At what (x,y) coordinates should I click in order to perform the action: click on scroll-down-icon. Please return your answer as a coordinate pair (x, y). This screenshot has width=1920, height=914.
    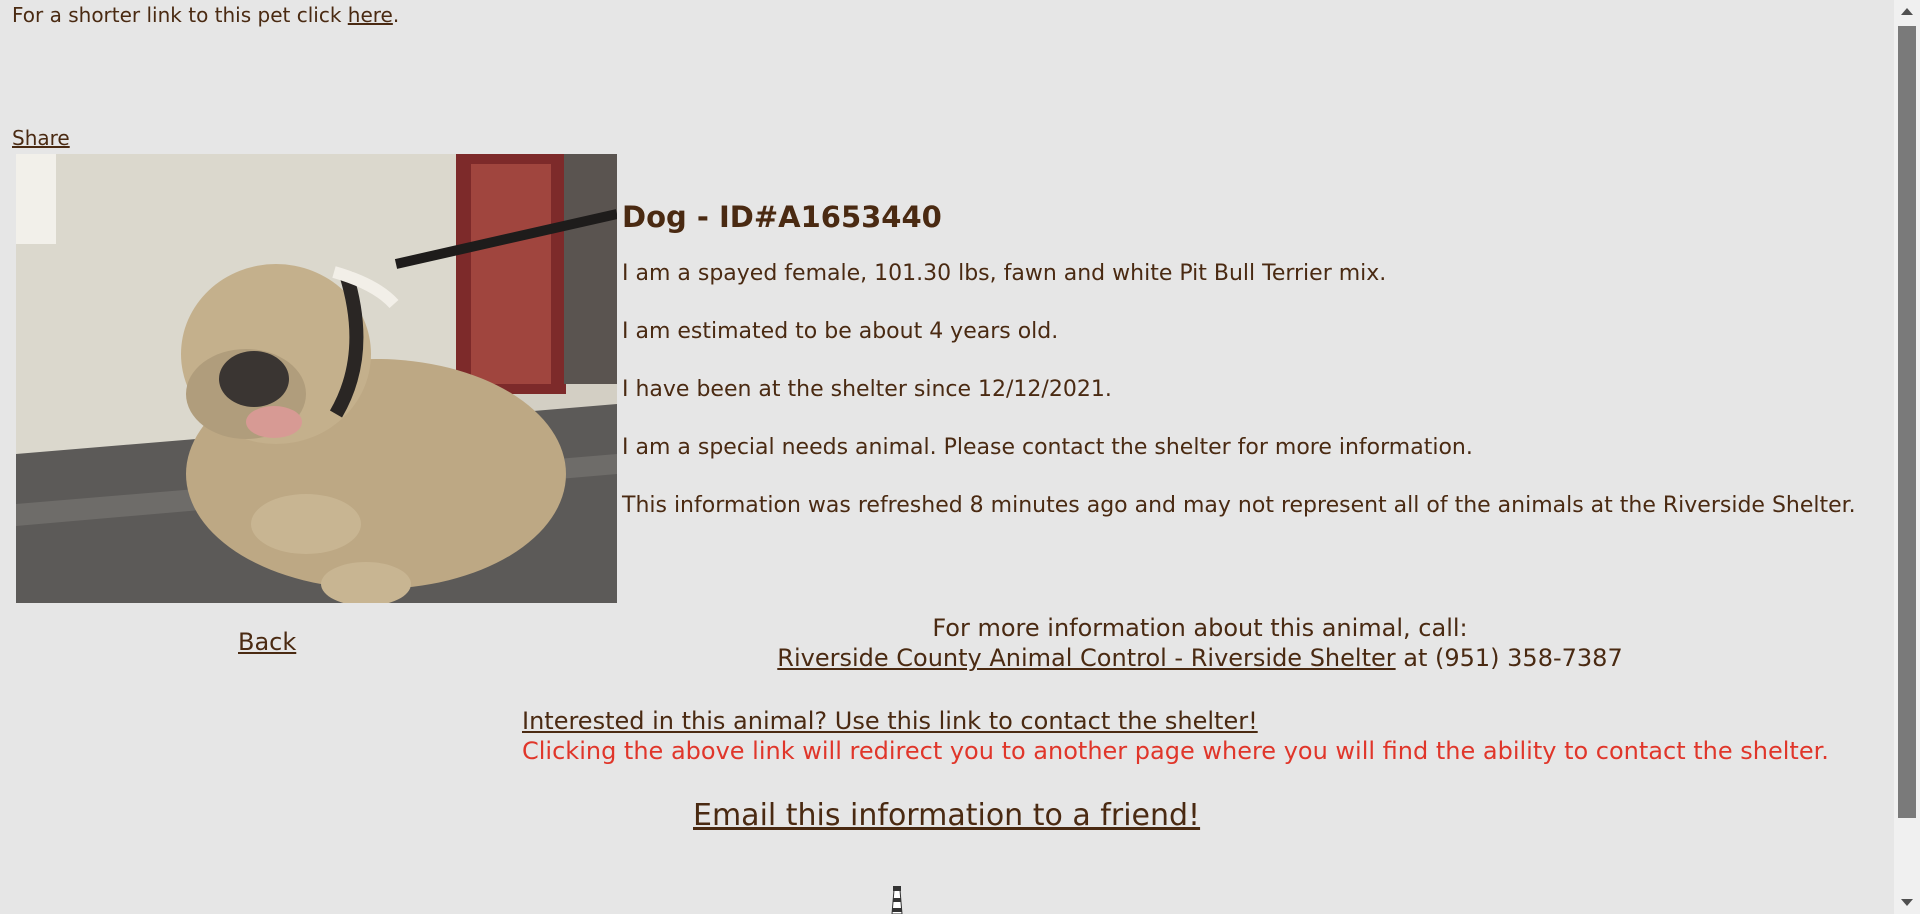
    Looking at the image, I should click on (1907, 902).